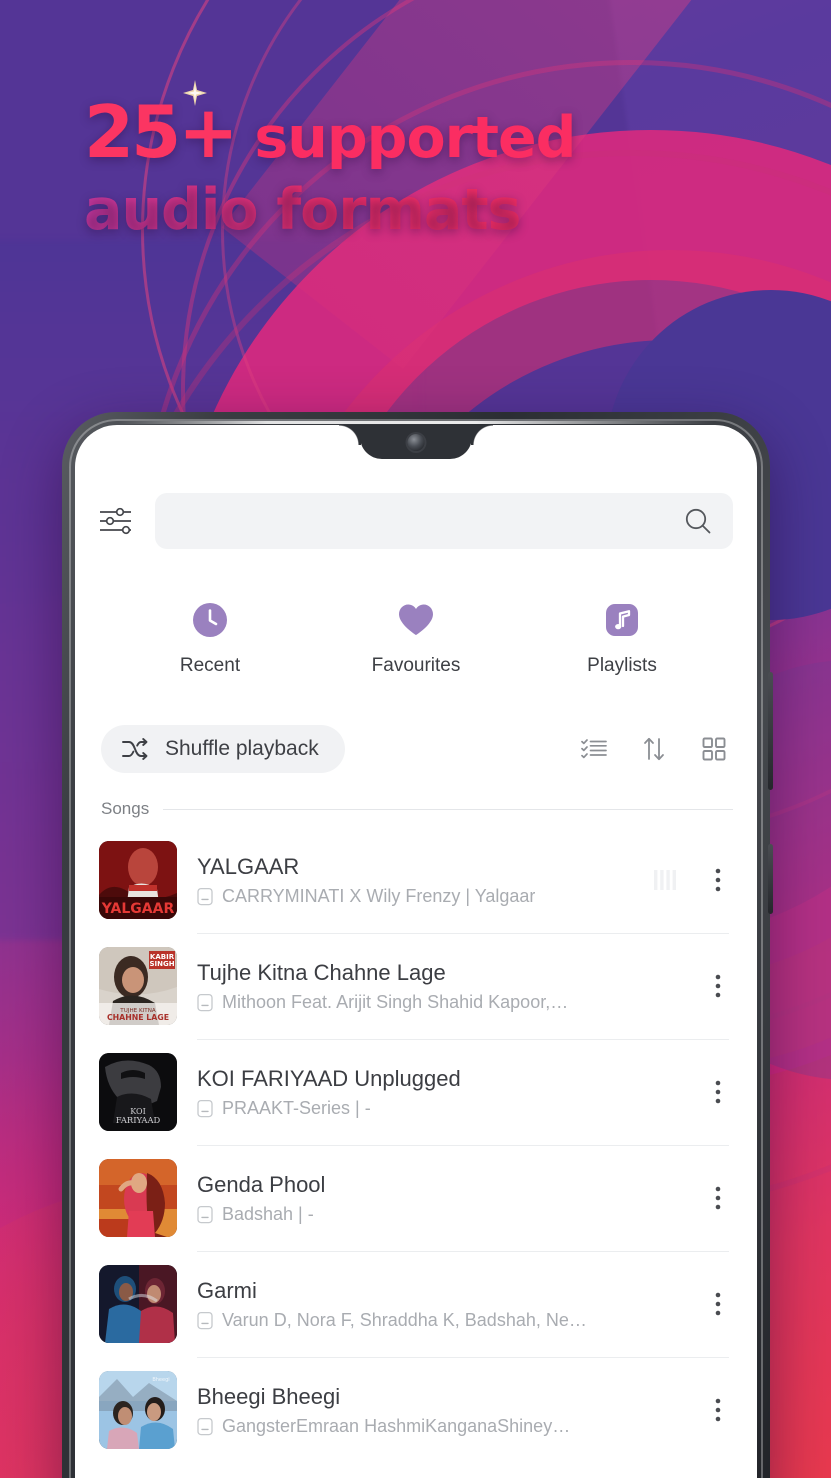 The image size is (831, 1478). I want to click on song-title: Bheegi Bheegi, so click(269, 1396).